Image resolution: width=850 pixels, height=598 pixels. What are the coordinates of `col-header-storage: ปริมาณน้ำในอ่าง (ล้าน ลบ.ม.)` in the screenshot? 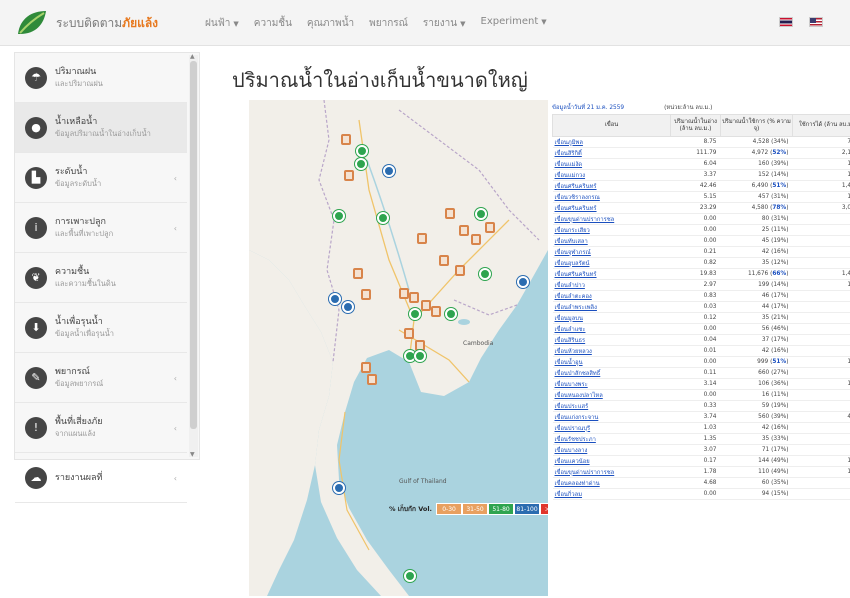 It's located at (695, 125).